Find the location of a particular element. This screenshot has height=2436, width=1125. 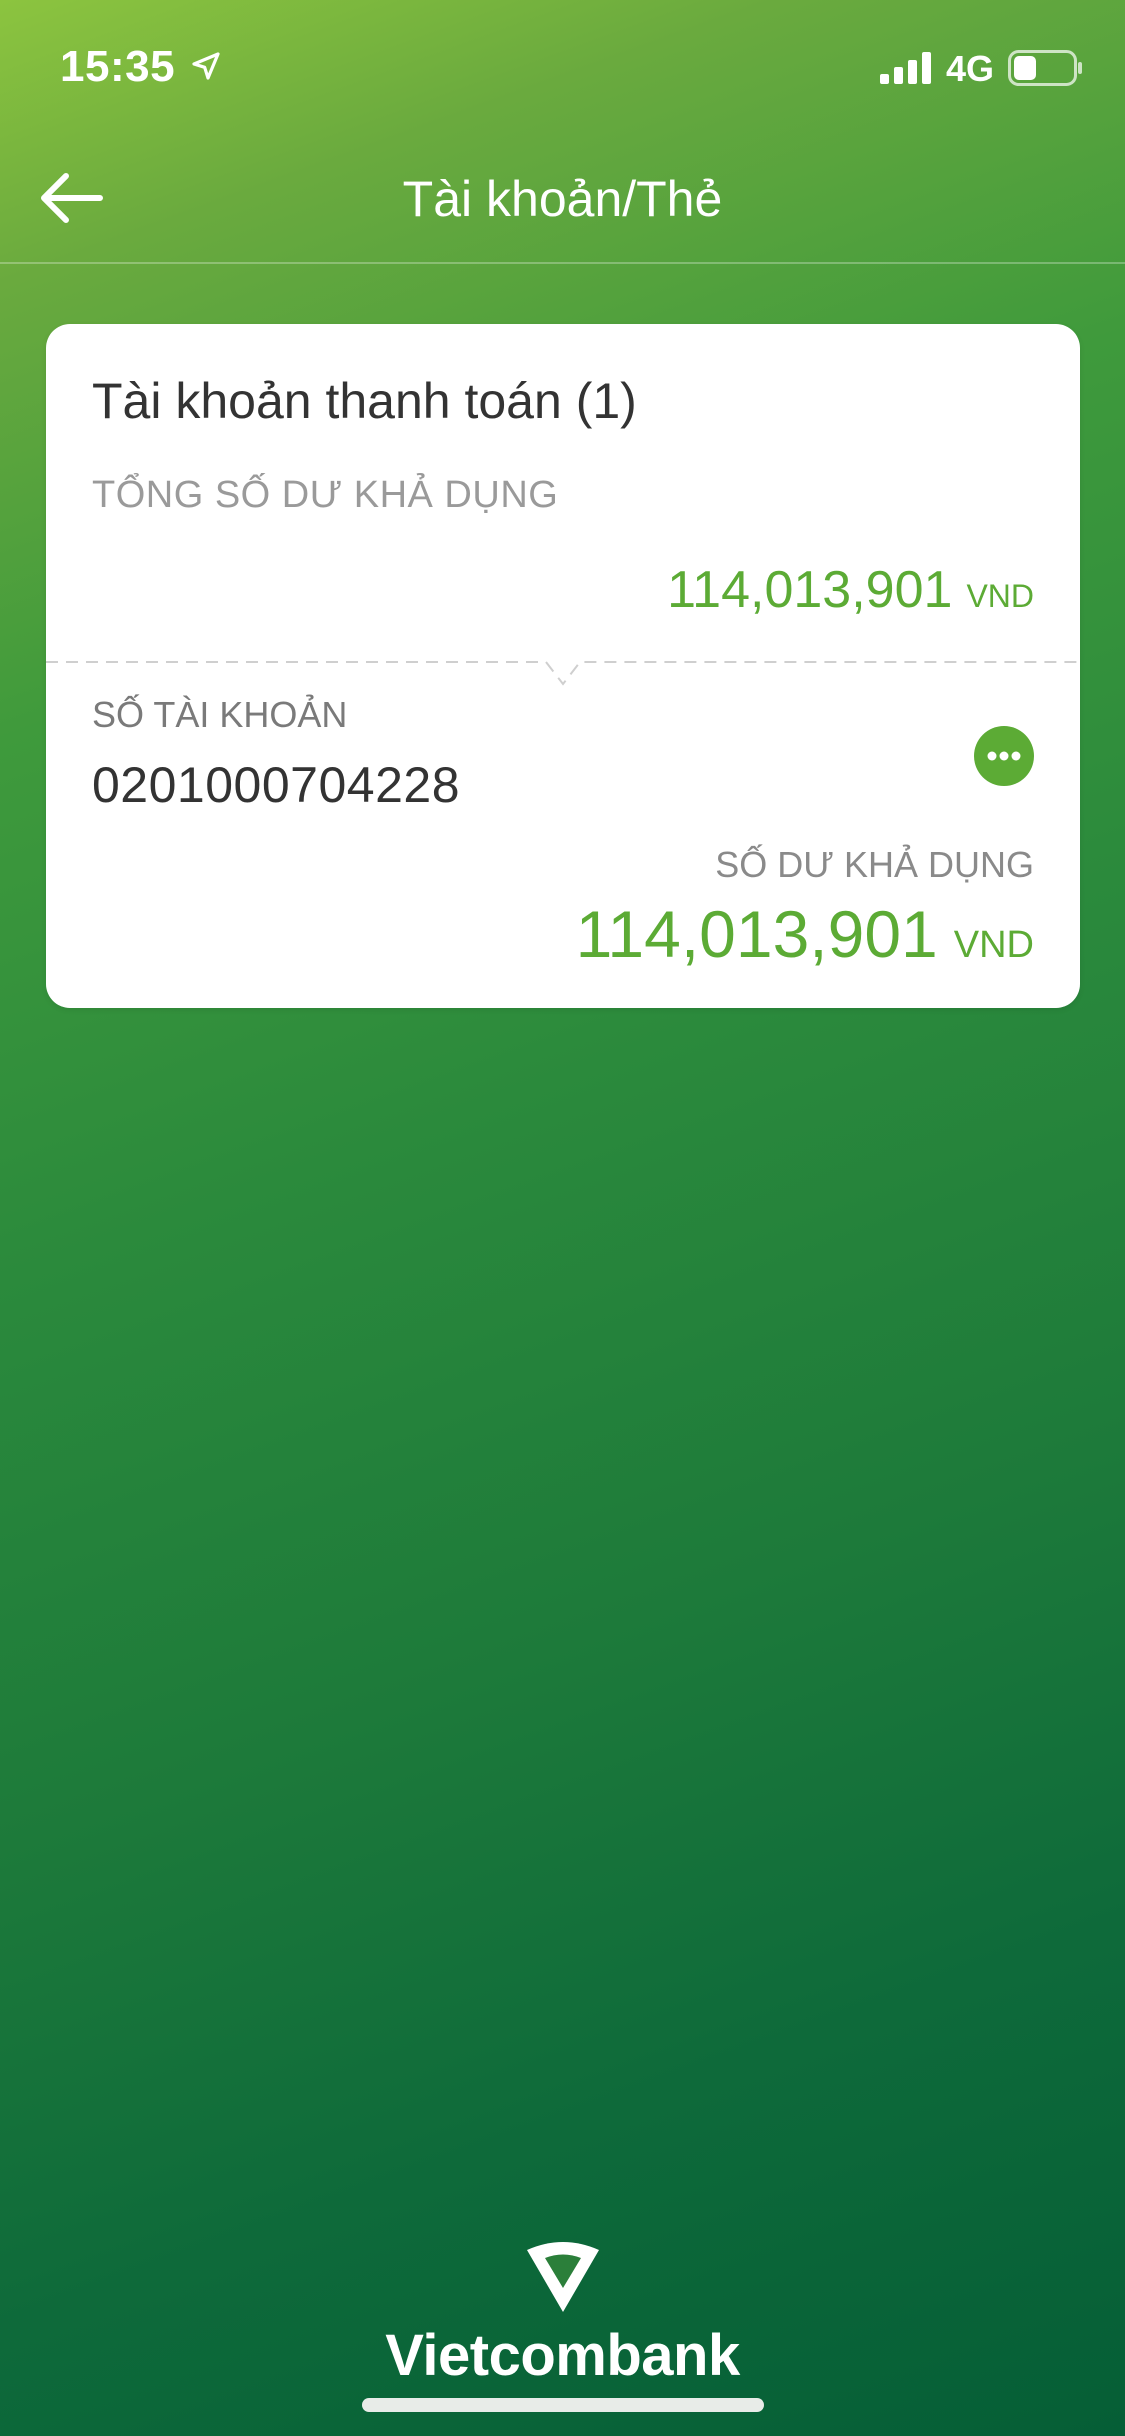

available-balance-currency: VND is located at coordinates (993, 945).